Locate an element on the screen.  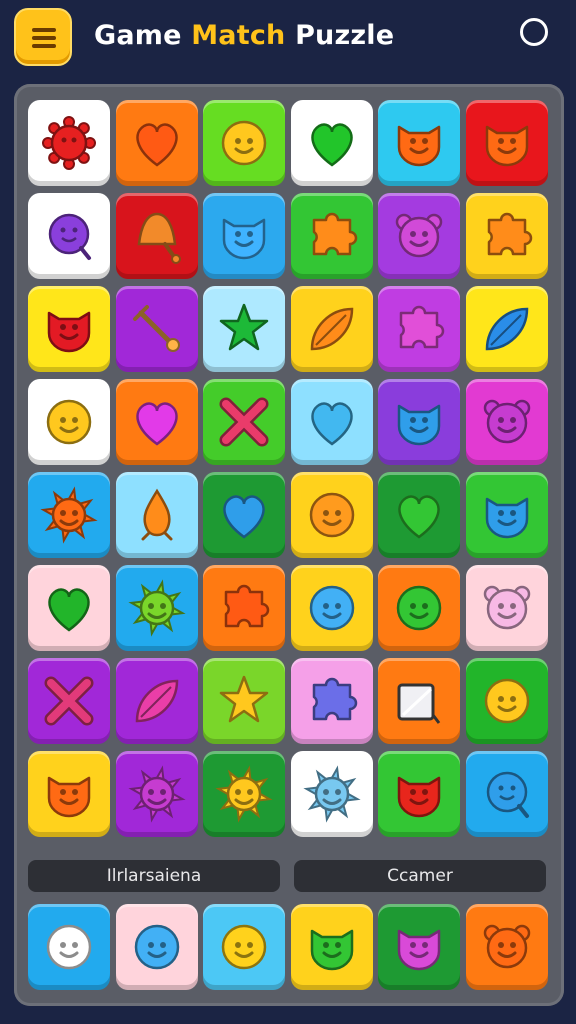
card-icon is located at coordinates (419, 703).